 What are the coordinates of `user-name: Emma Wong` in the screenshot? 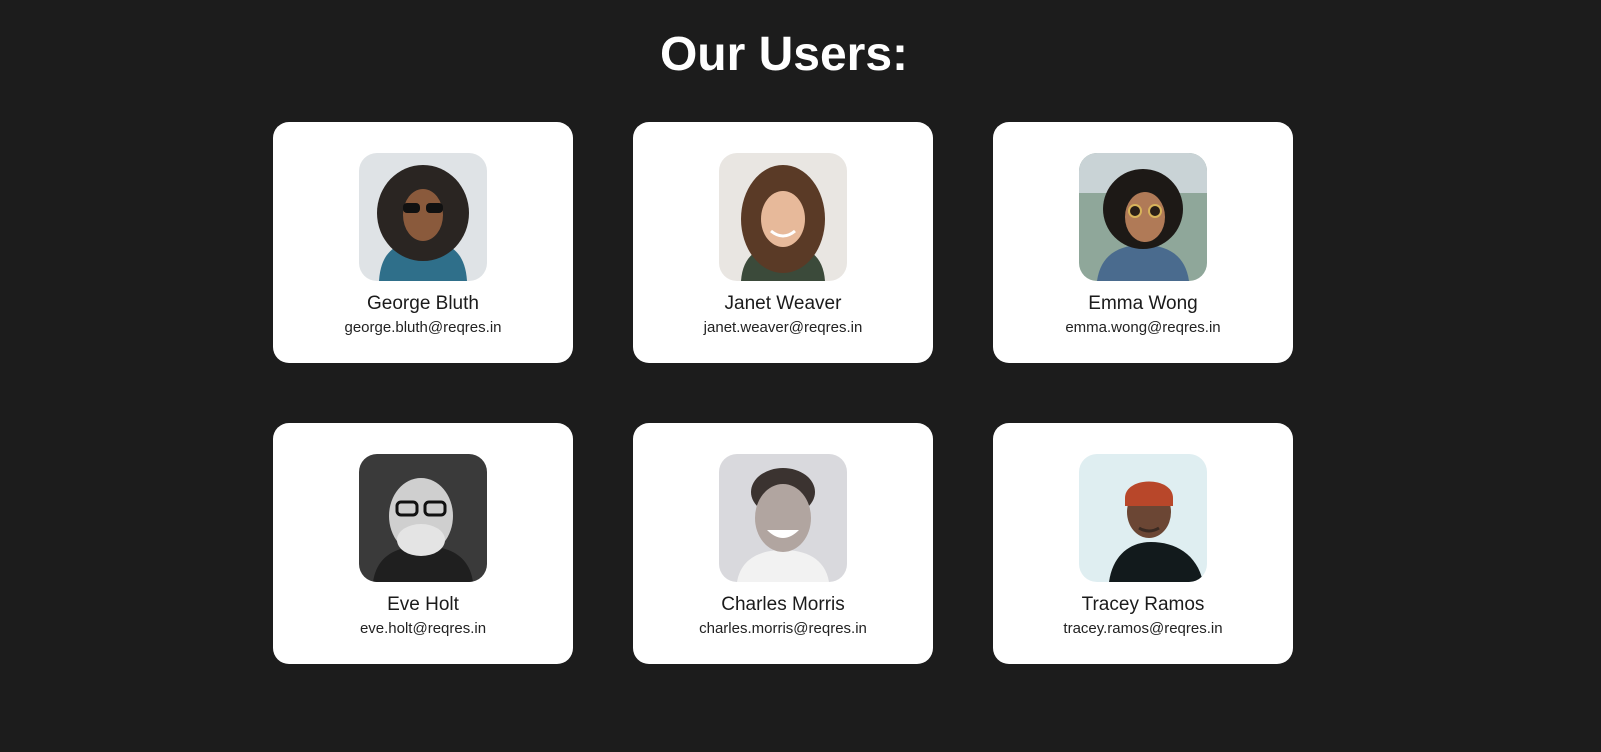 It's located at (1143, 303).